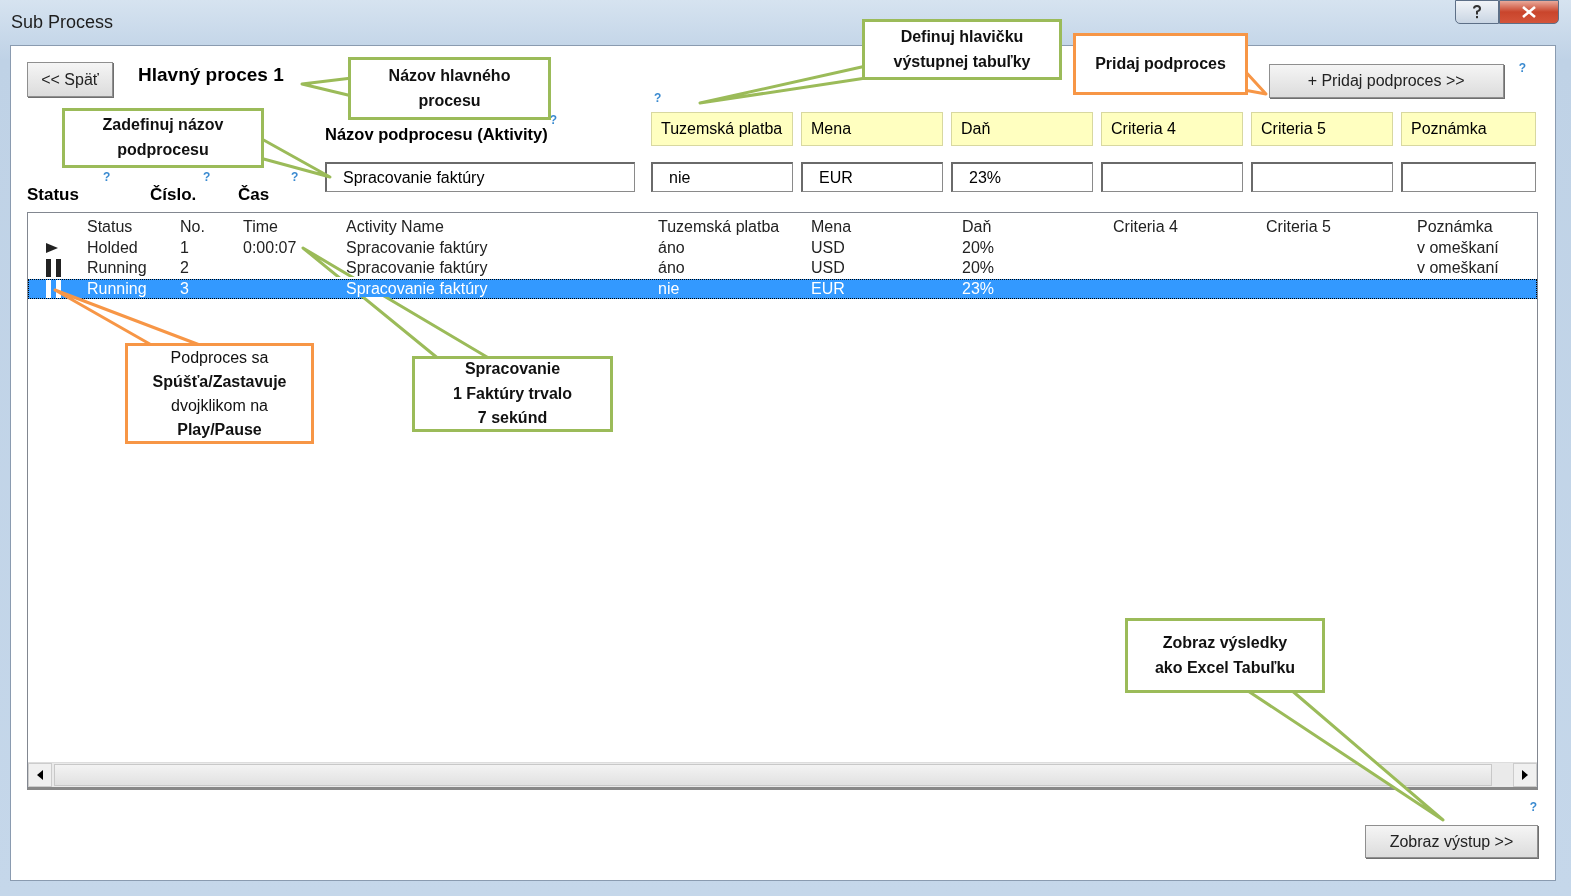  I want to click on close-icon, so click(1529, 12).